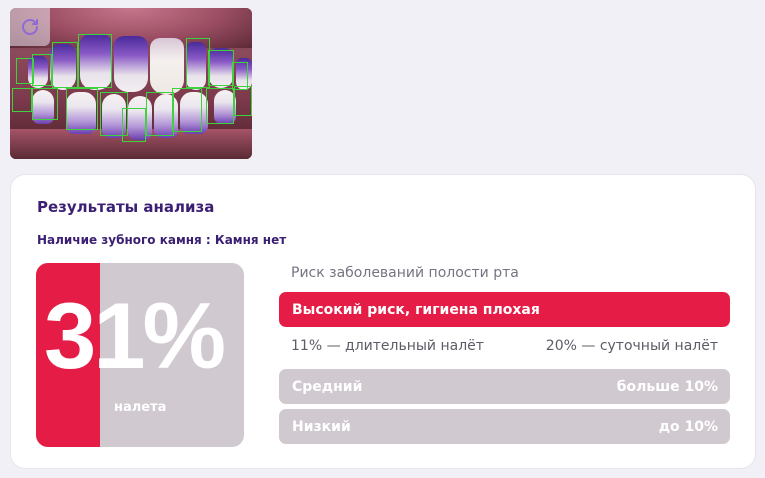 Image resolution: width=765 pixels, height=478 pixels. I want to click on long-plaque-note: 11% — длительный налёт, so click(387, 346).